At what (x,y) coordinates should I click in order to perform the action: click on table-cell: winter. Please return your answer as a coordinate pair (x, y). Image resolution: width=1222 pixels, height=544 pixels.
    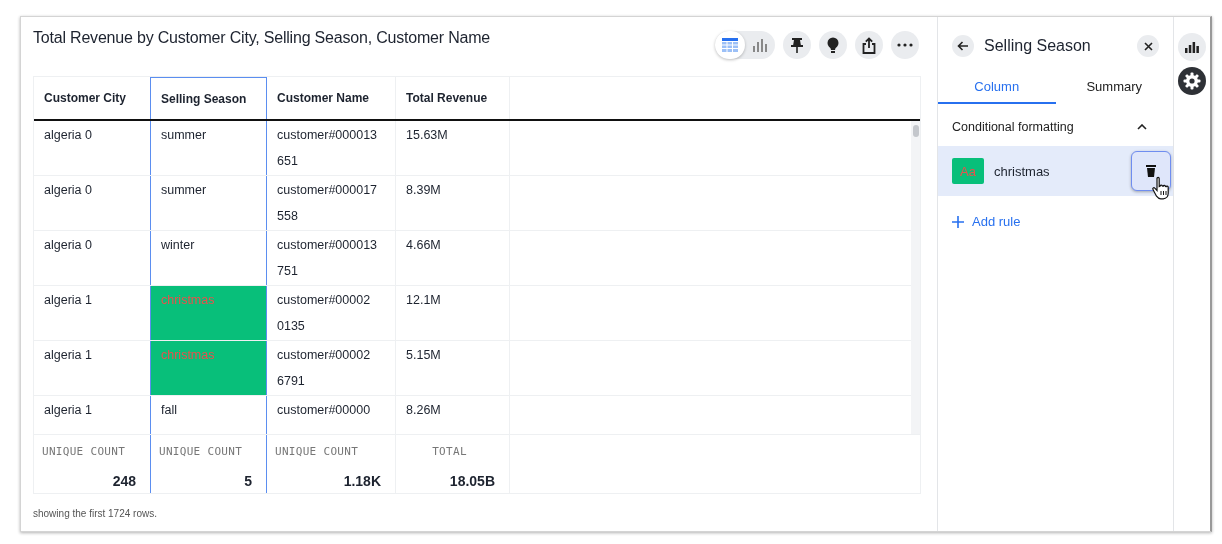
    Looking at the image, I should click on (208, 258).